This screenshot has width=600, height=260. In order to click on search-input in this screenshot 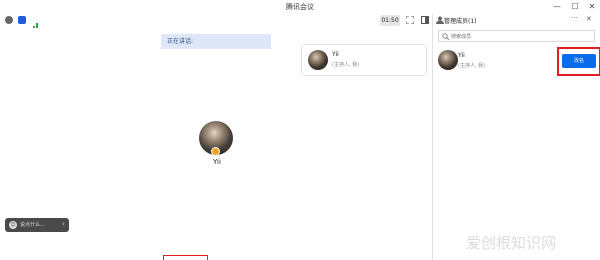, I will do `click(521, 36)`.